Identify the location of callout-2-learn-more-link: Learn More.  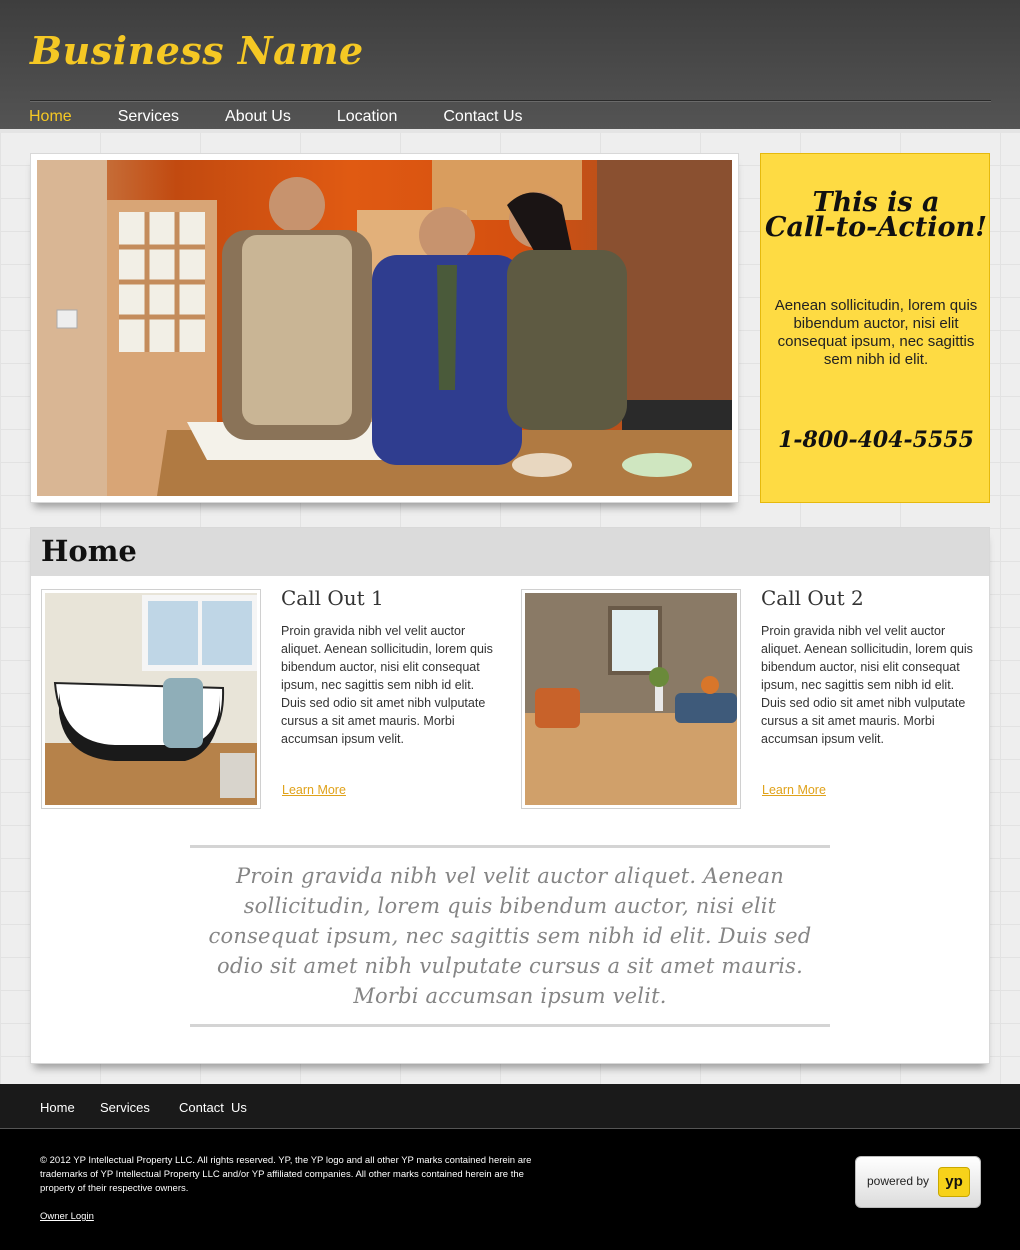
(794, 790).